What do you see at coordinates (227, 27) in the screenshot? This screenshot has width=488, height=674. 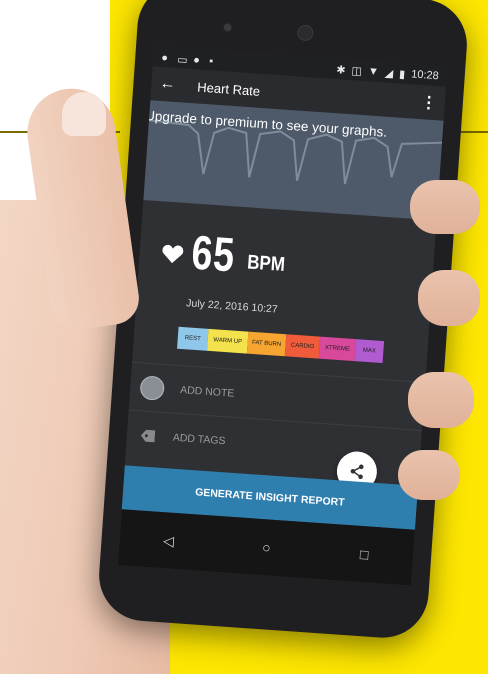 I see `speaker` at bounding box center [227, 27].